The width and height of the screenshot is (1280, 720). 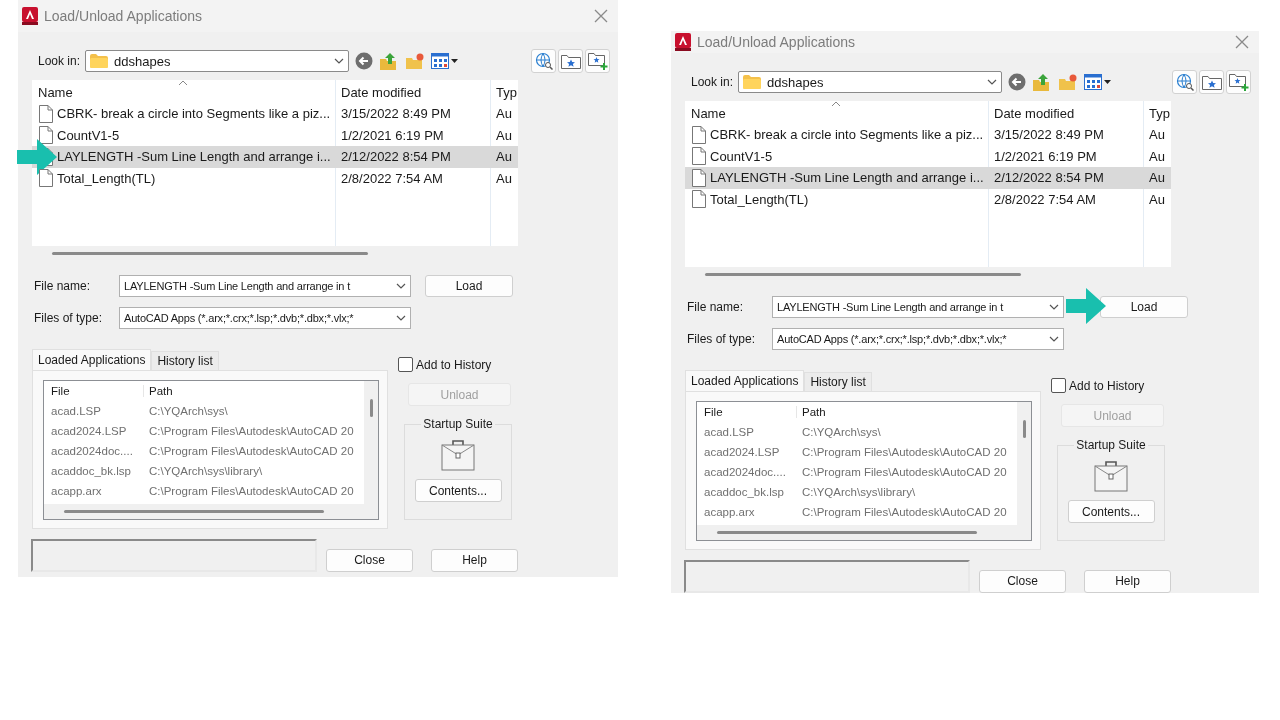 I want to click on table-cell-text: acad2024.LSP, so click(x=89, y=431).